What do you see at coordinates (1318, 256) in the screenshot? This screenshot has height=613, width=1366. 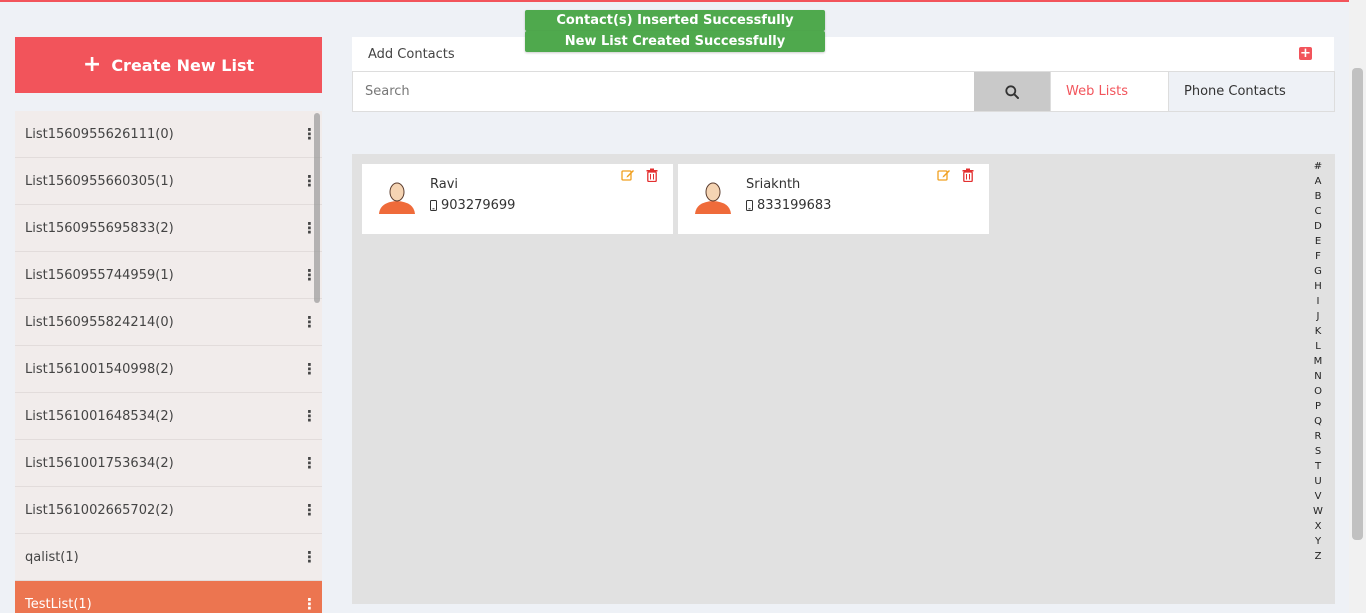 I see `alpha-letter: F` at bounding box center [1318, 256].